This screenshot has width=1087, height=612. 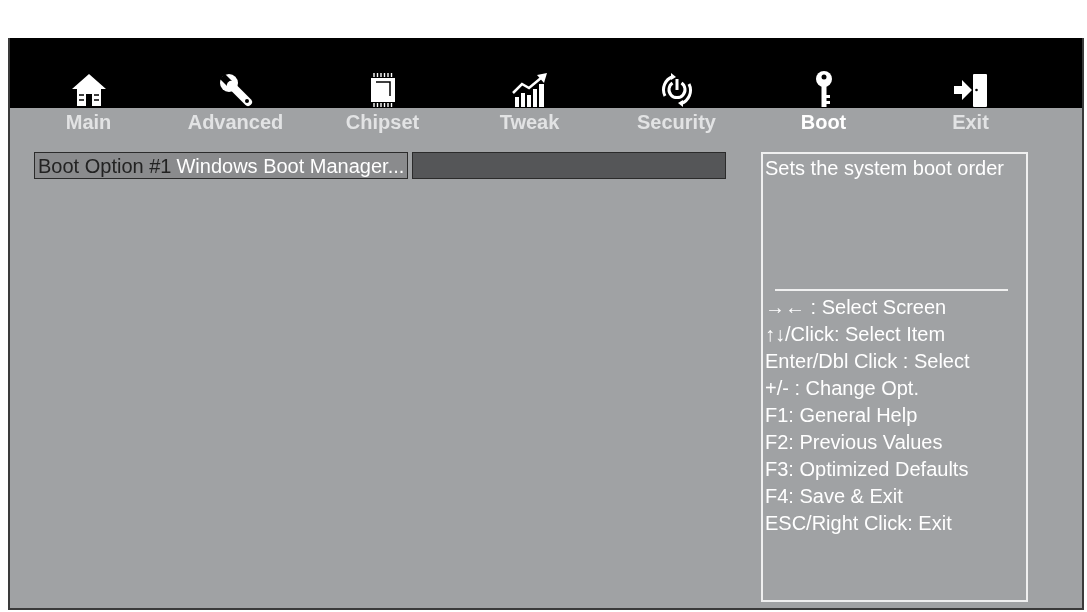 What do you see at coordinates (970, 90) in the screenshot?
I see `door-arrow-icon` at bounding box center [970, 90].